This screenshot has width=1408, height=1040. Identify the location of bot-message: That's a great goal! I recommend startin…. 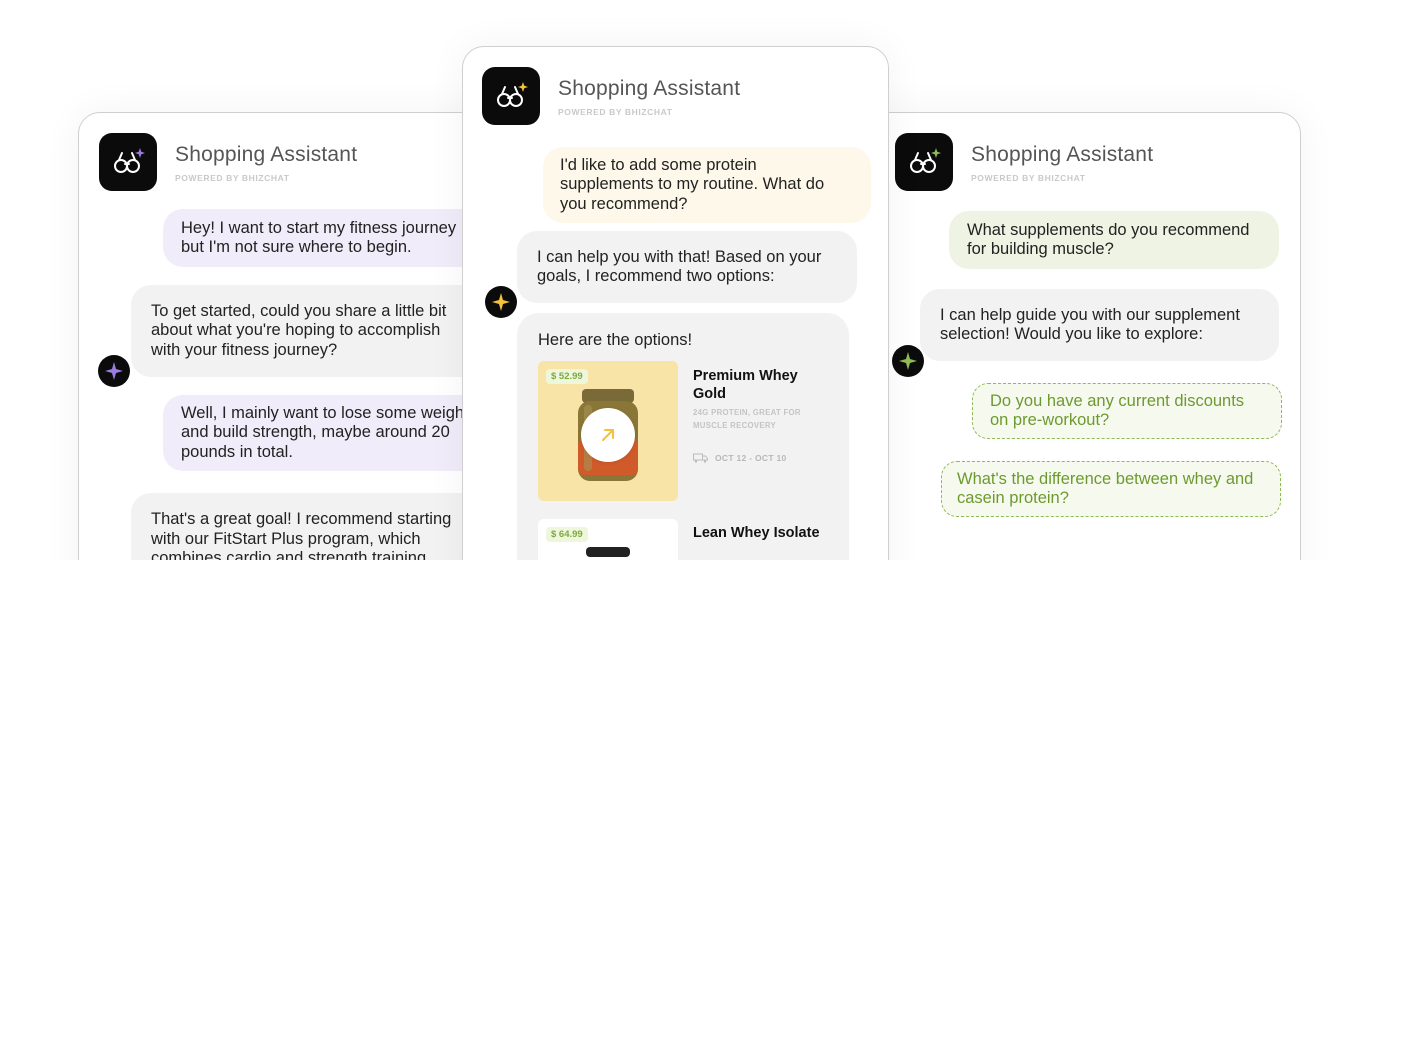
(314, 526).